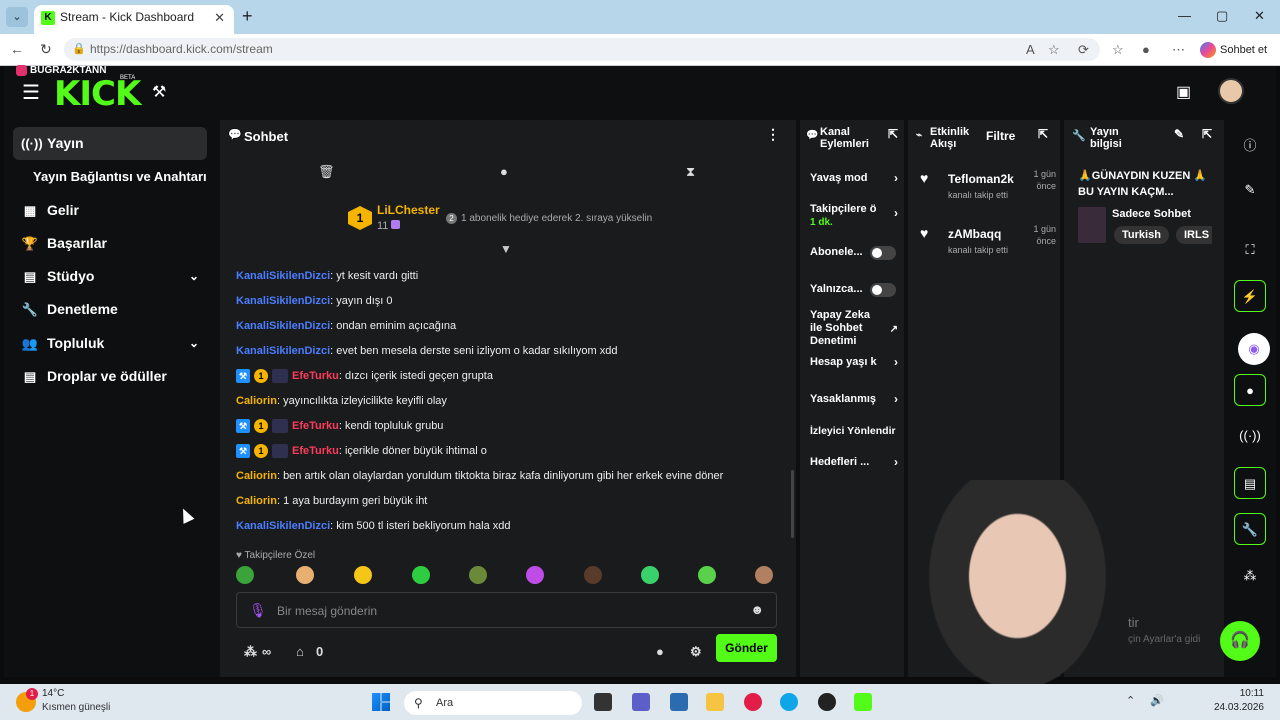 Image resolution: width=1280 pixels, height=720 pixels. Describe the element at coordinates (134, 19) in the screenshot. I see `browser-tab: K Stream - Kick Dashboard ✕` at that location.